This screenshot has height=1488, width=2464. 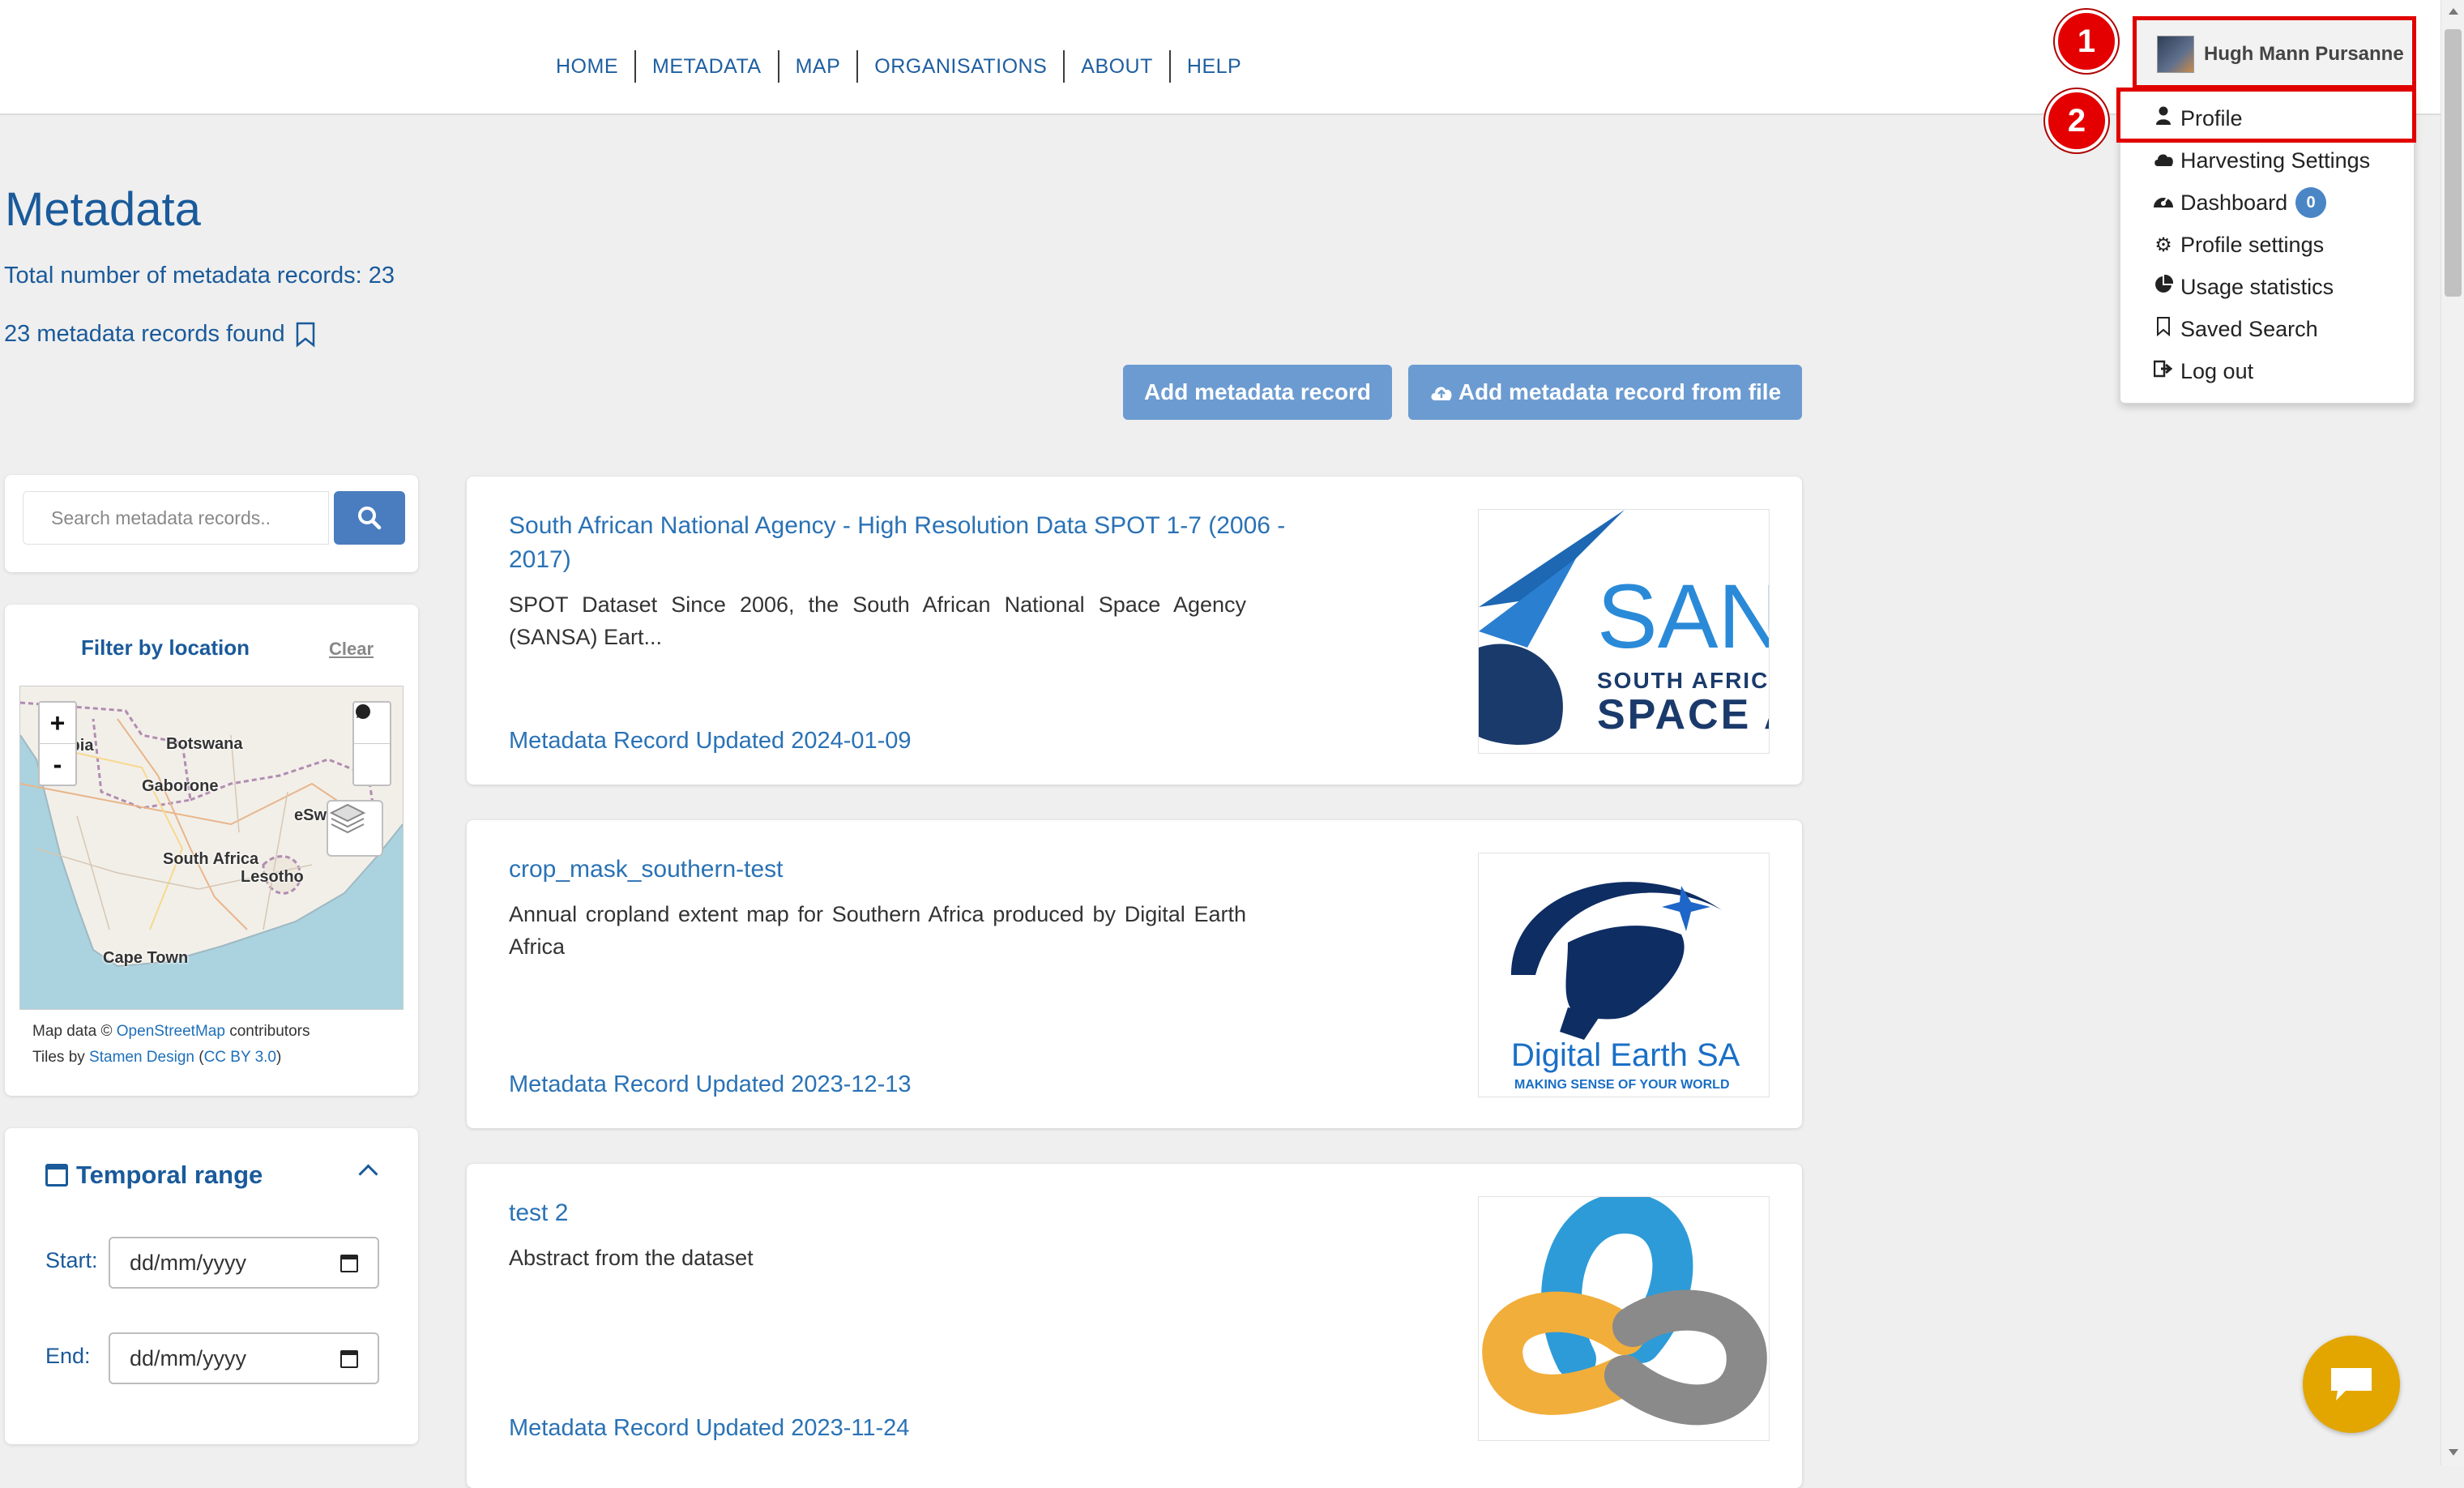 I want to click on map-label: Botswana, so click(x=204, y=744).